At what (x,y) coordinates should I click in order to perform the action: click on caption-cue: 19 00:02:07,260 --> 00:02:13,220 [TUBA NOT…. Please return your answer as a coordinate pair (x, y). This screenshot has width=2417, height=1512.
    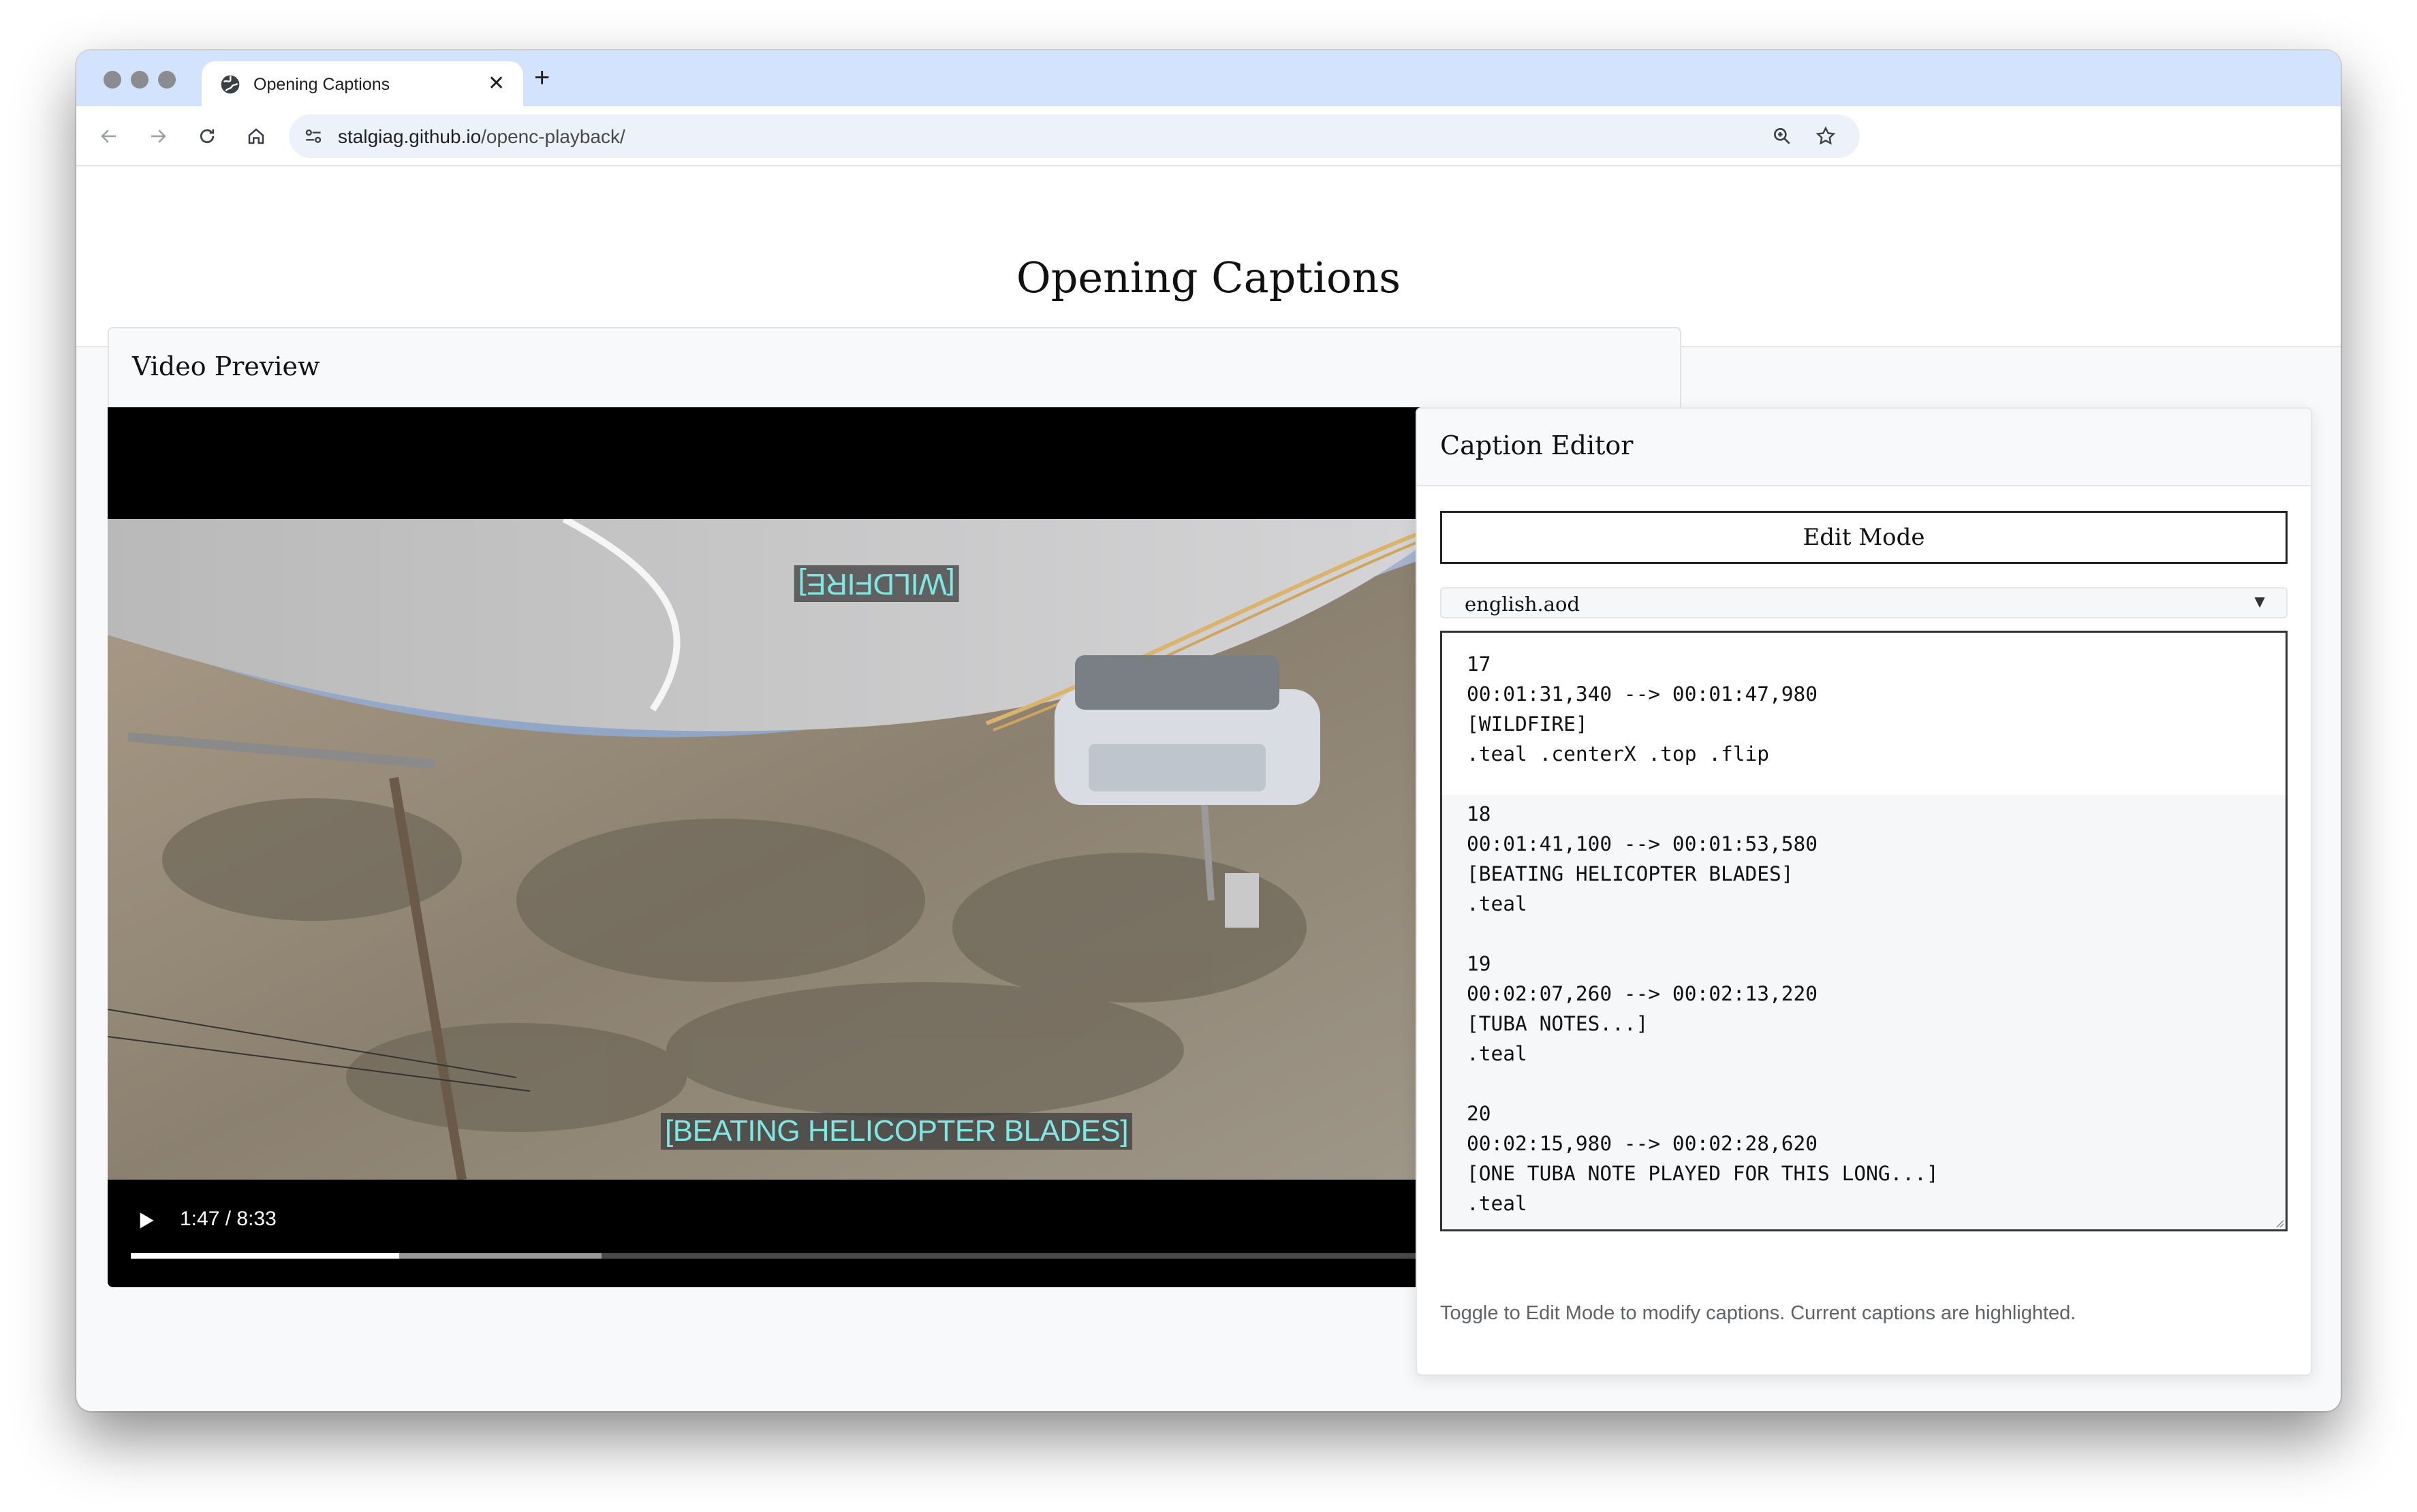
    Looking at the image, I should click on (1864, 1019).